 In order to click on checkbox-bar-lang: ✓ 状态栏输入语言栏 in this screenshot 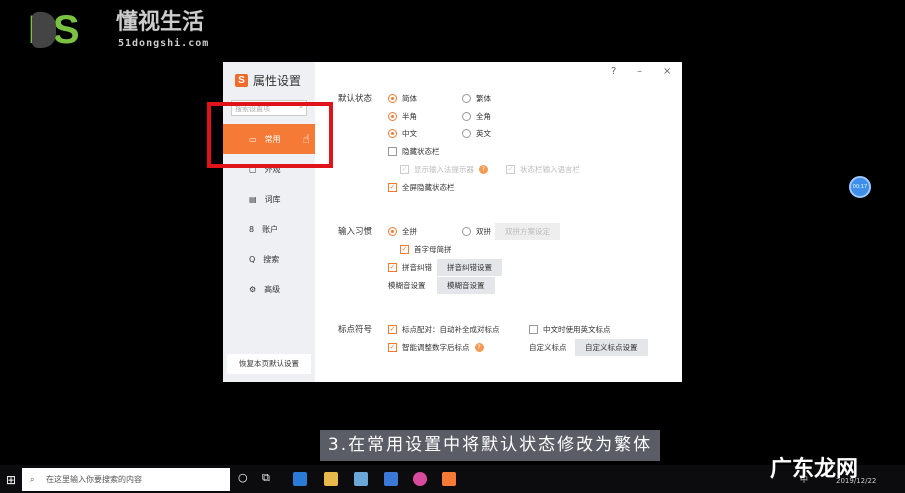, I will do `click(543, 169)`.